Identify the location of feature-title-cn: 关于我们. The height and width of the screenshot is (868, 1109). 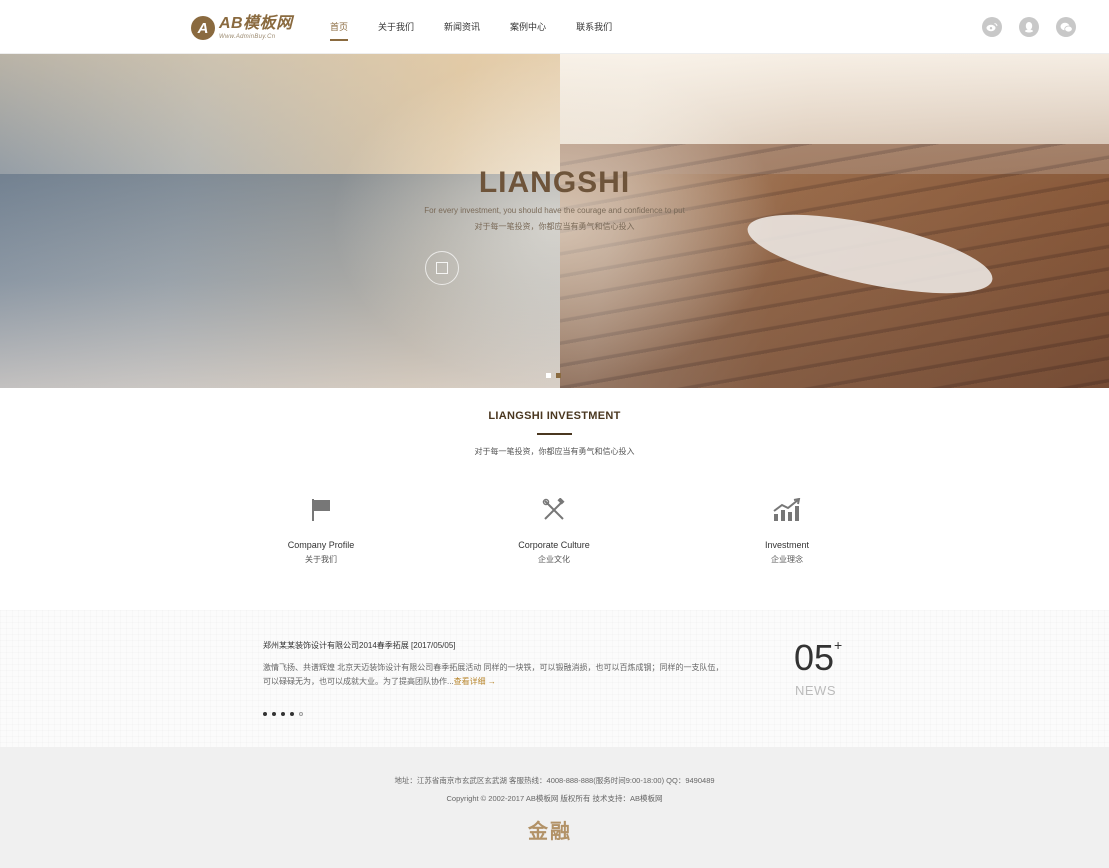
(321, 559).